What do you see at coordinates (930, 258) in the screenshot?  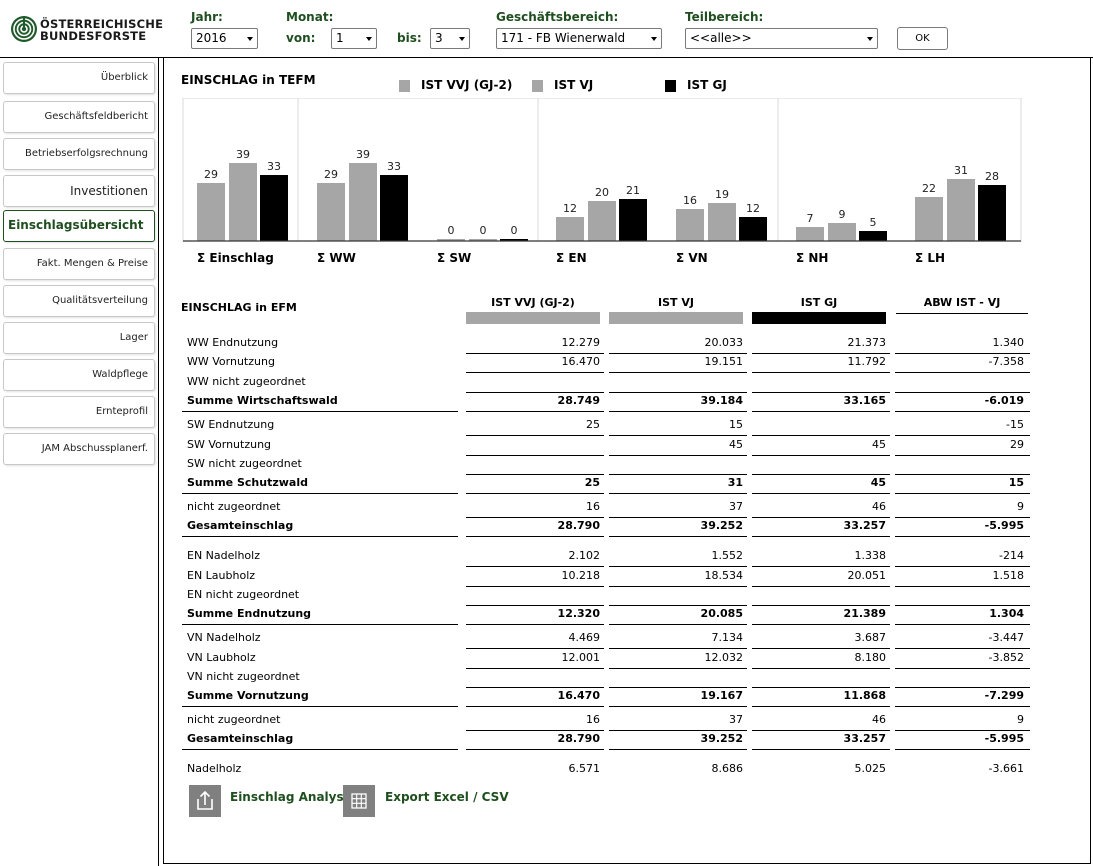 I see `category-label: Σ LH` at bounding box center [930, 258].